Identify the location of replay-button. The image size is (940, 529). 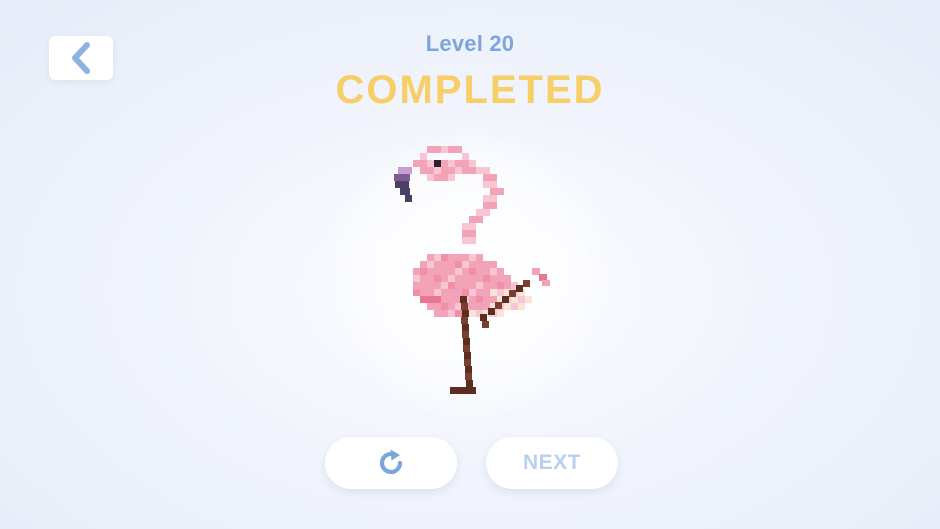
(391, 463).